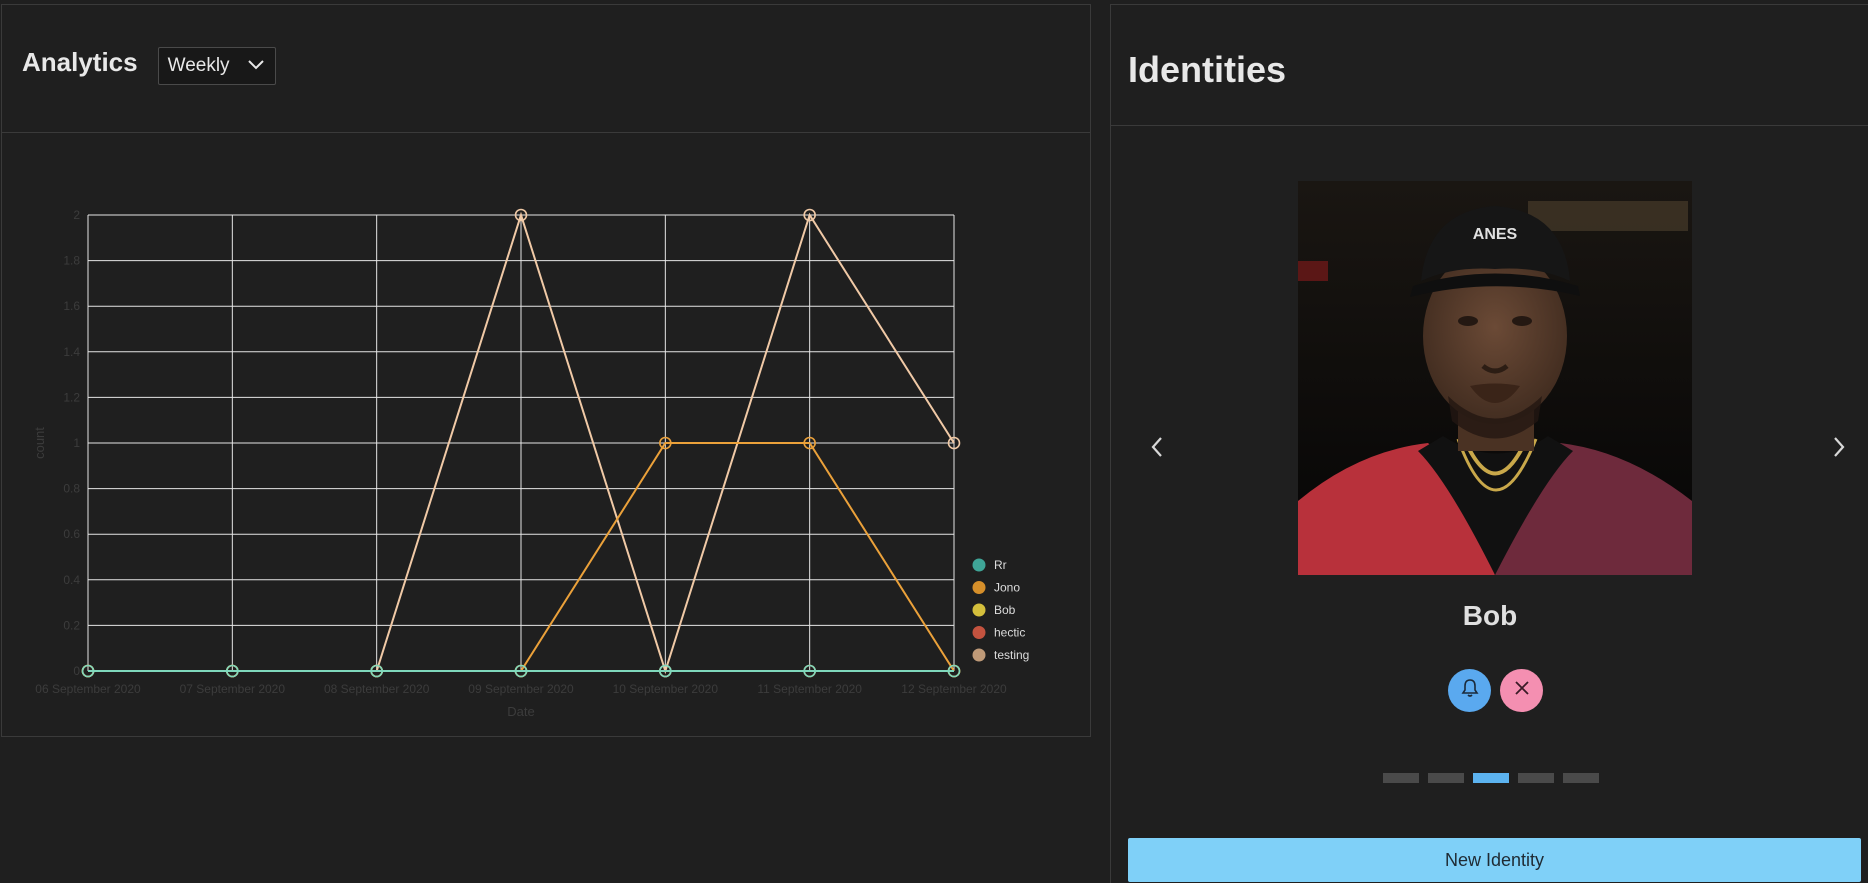 The image size is (1868, 883). Describe the element at coordinates (76, 671) in the screenshot. I see `y-tick-label: 0` at that location.